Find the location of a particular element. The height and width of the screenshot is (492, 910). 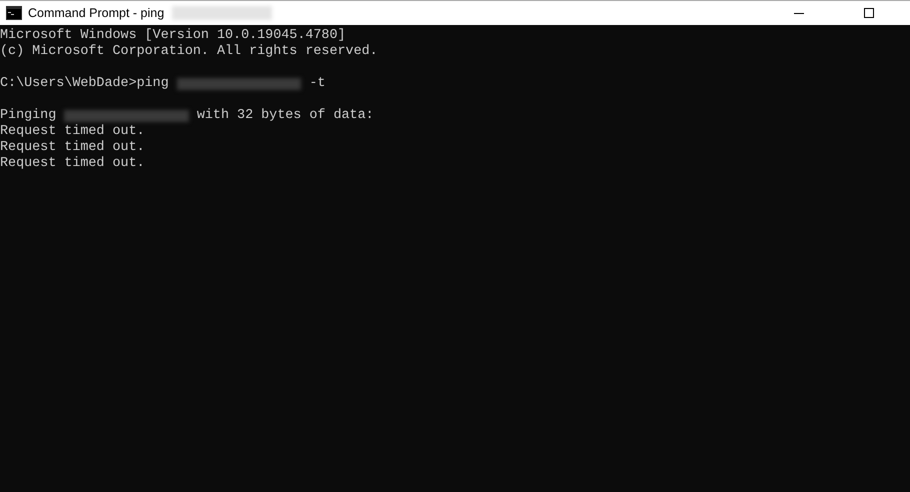

maximize-icon is located at coordinates (869, 13).